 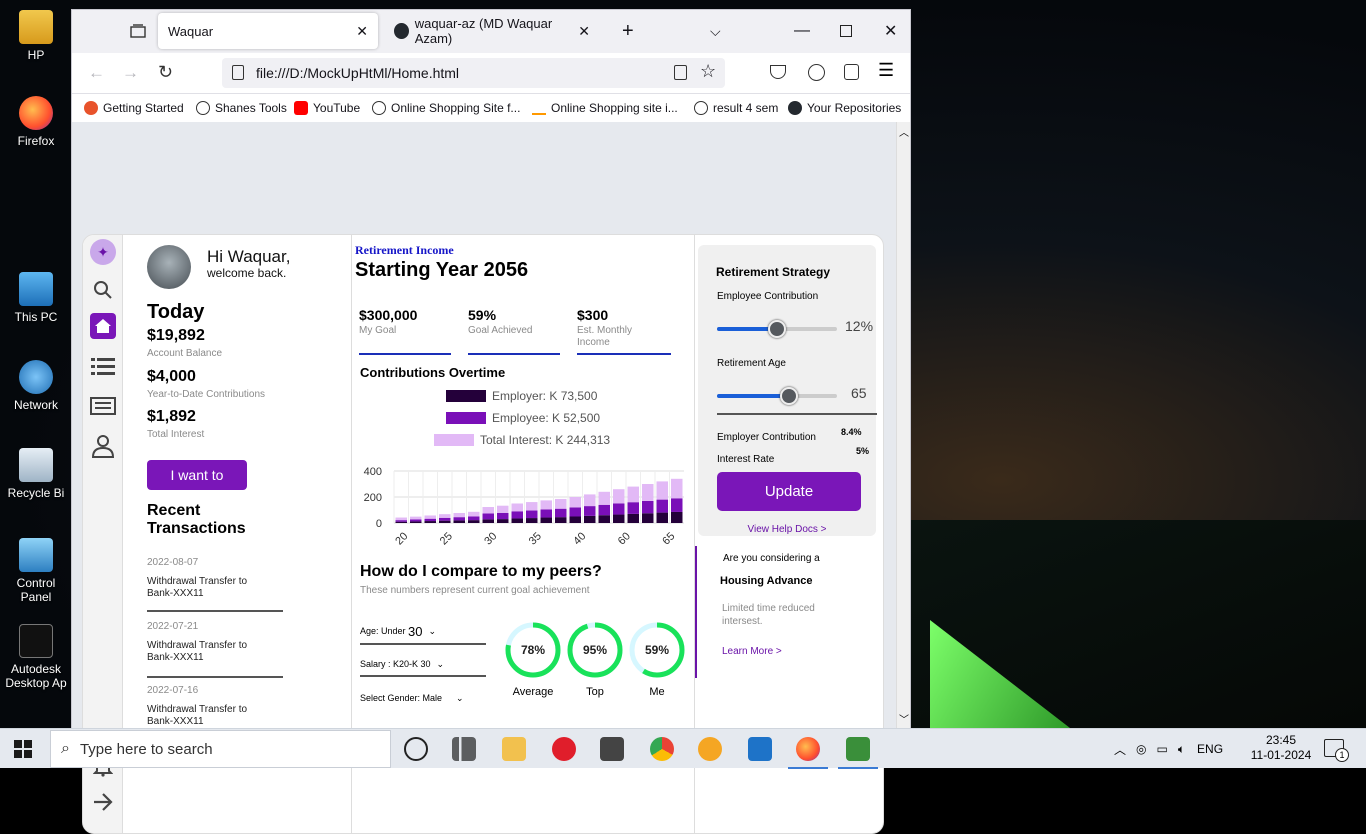 I want to click on desktop-icon-this-pc: This PC, so click(x=36, y=298).